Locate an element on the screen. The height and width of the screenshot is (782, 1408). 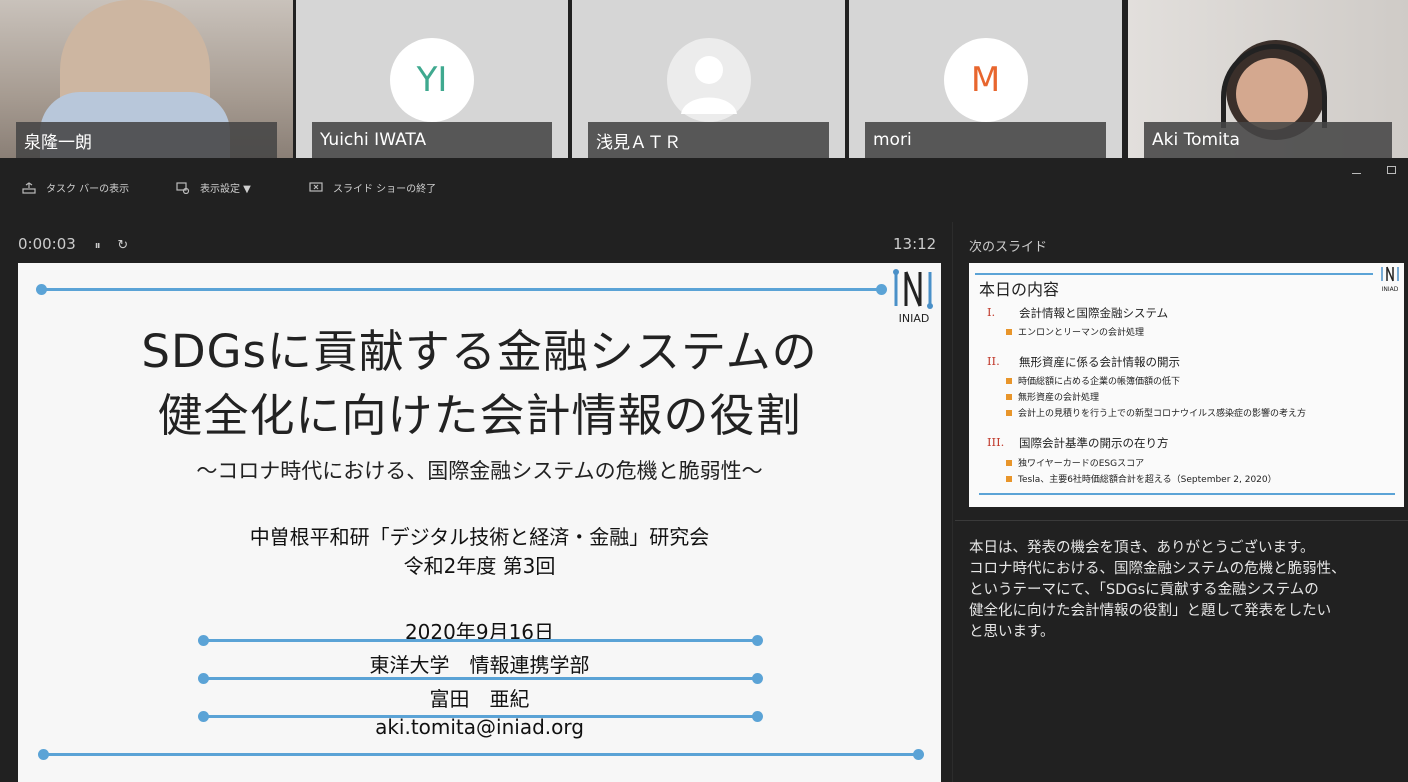
pane-divider is located at coordinates (952, 502).